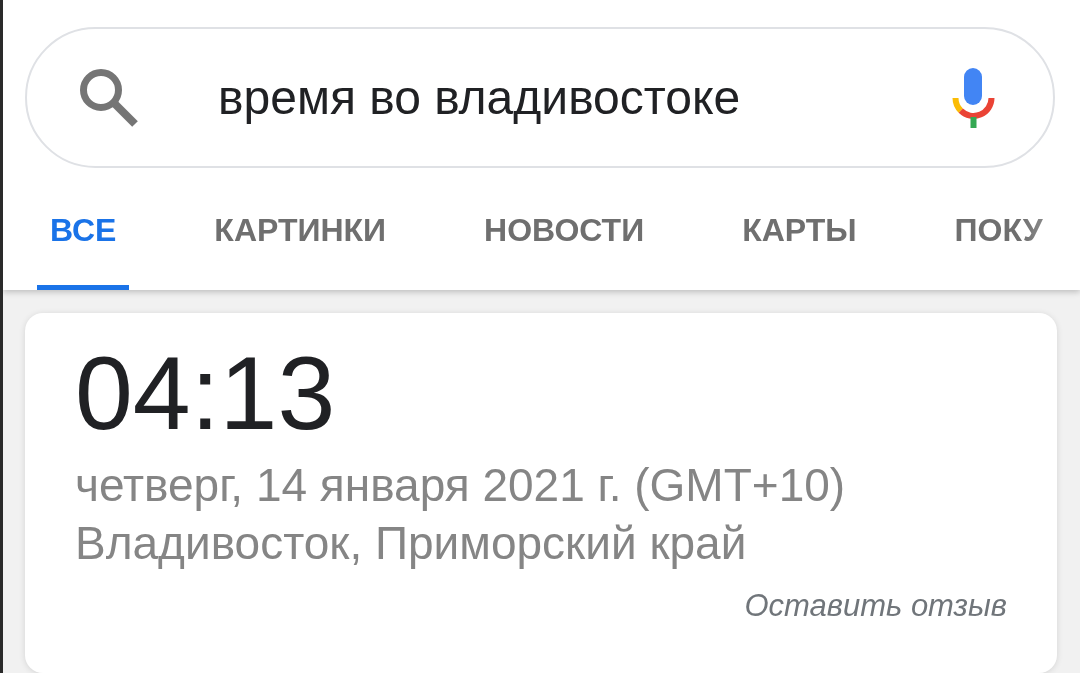 This screenshot has width=1080, height=673. I want to click on search-tab: НОВОСТИ, so click(564, 235).